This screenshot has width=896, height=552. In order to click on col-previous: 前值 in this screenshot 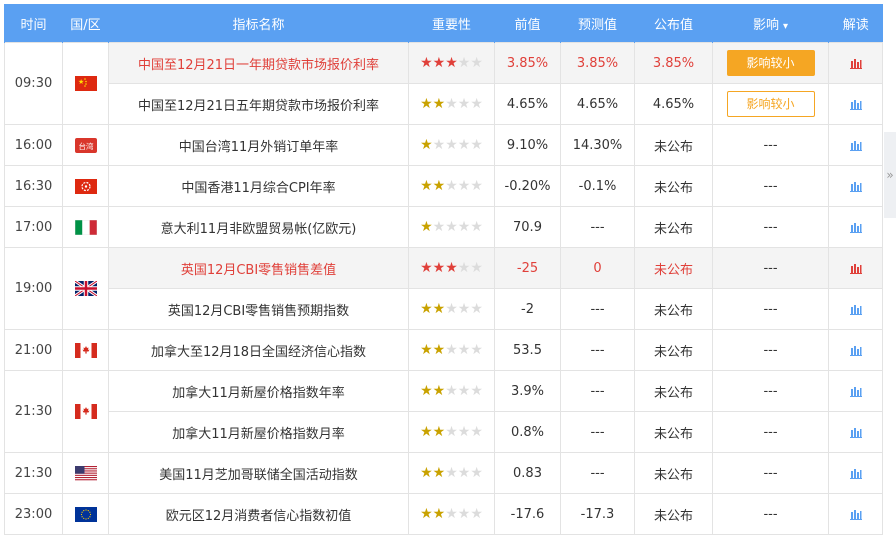, I will do `click(527, 23)`.